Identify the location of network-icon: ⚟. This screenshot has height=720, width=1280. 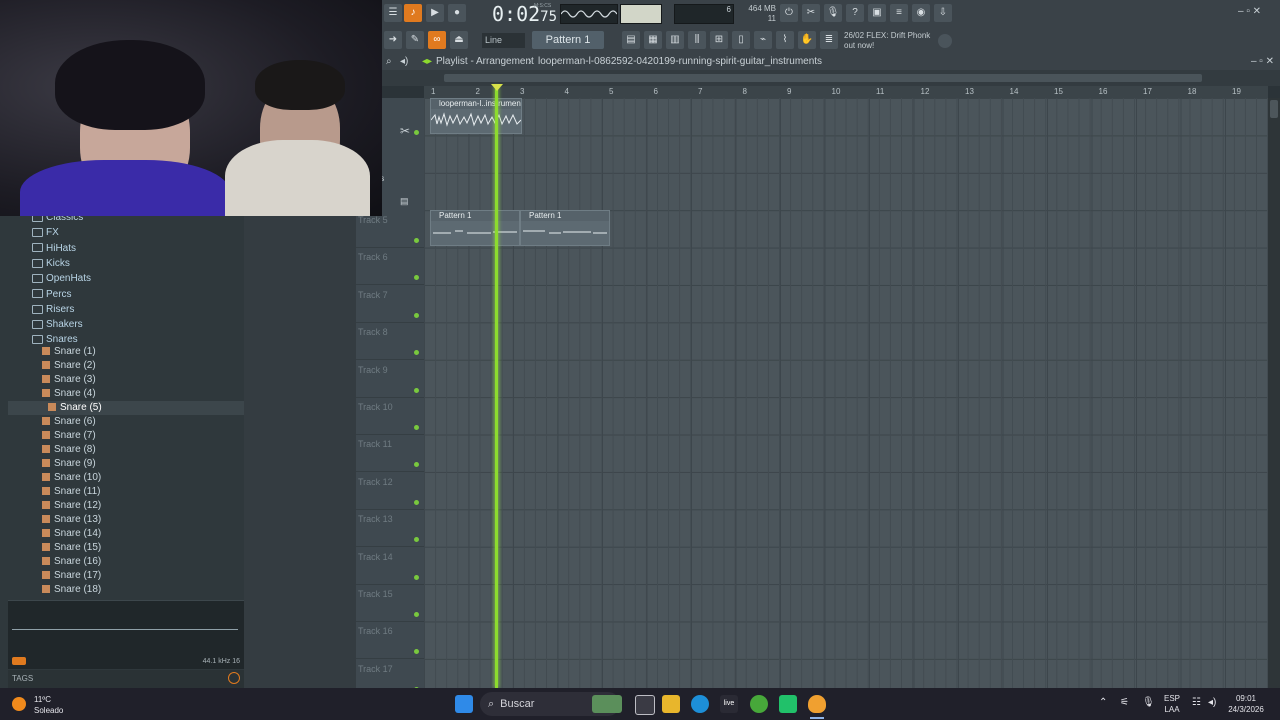
(1124, 702).